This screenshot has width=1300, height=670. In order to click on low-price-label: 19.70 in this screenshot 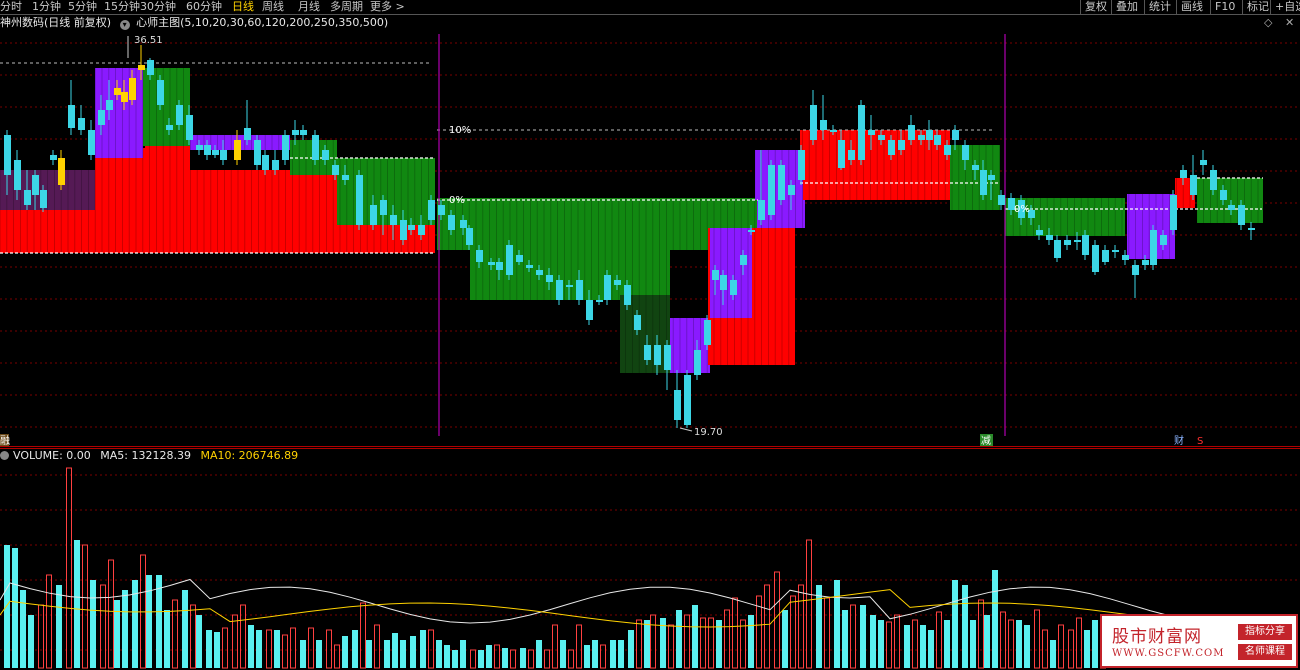, I will do `click(708, 432)`.